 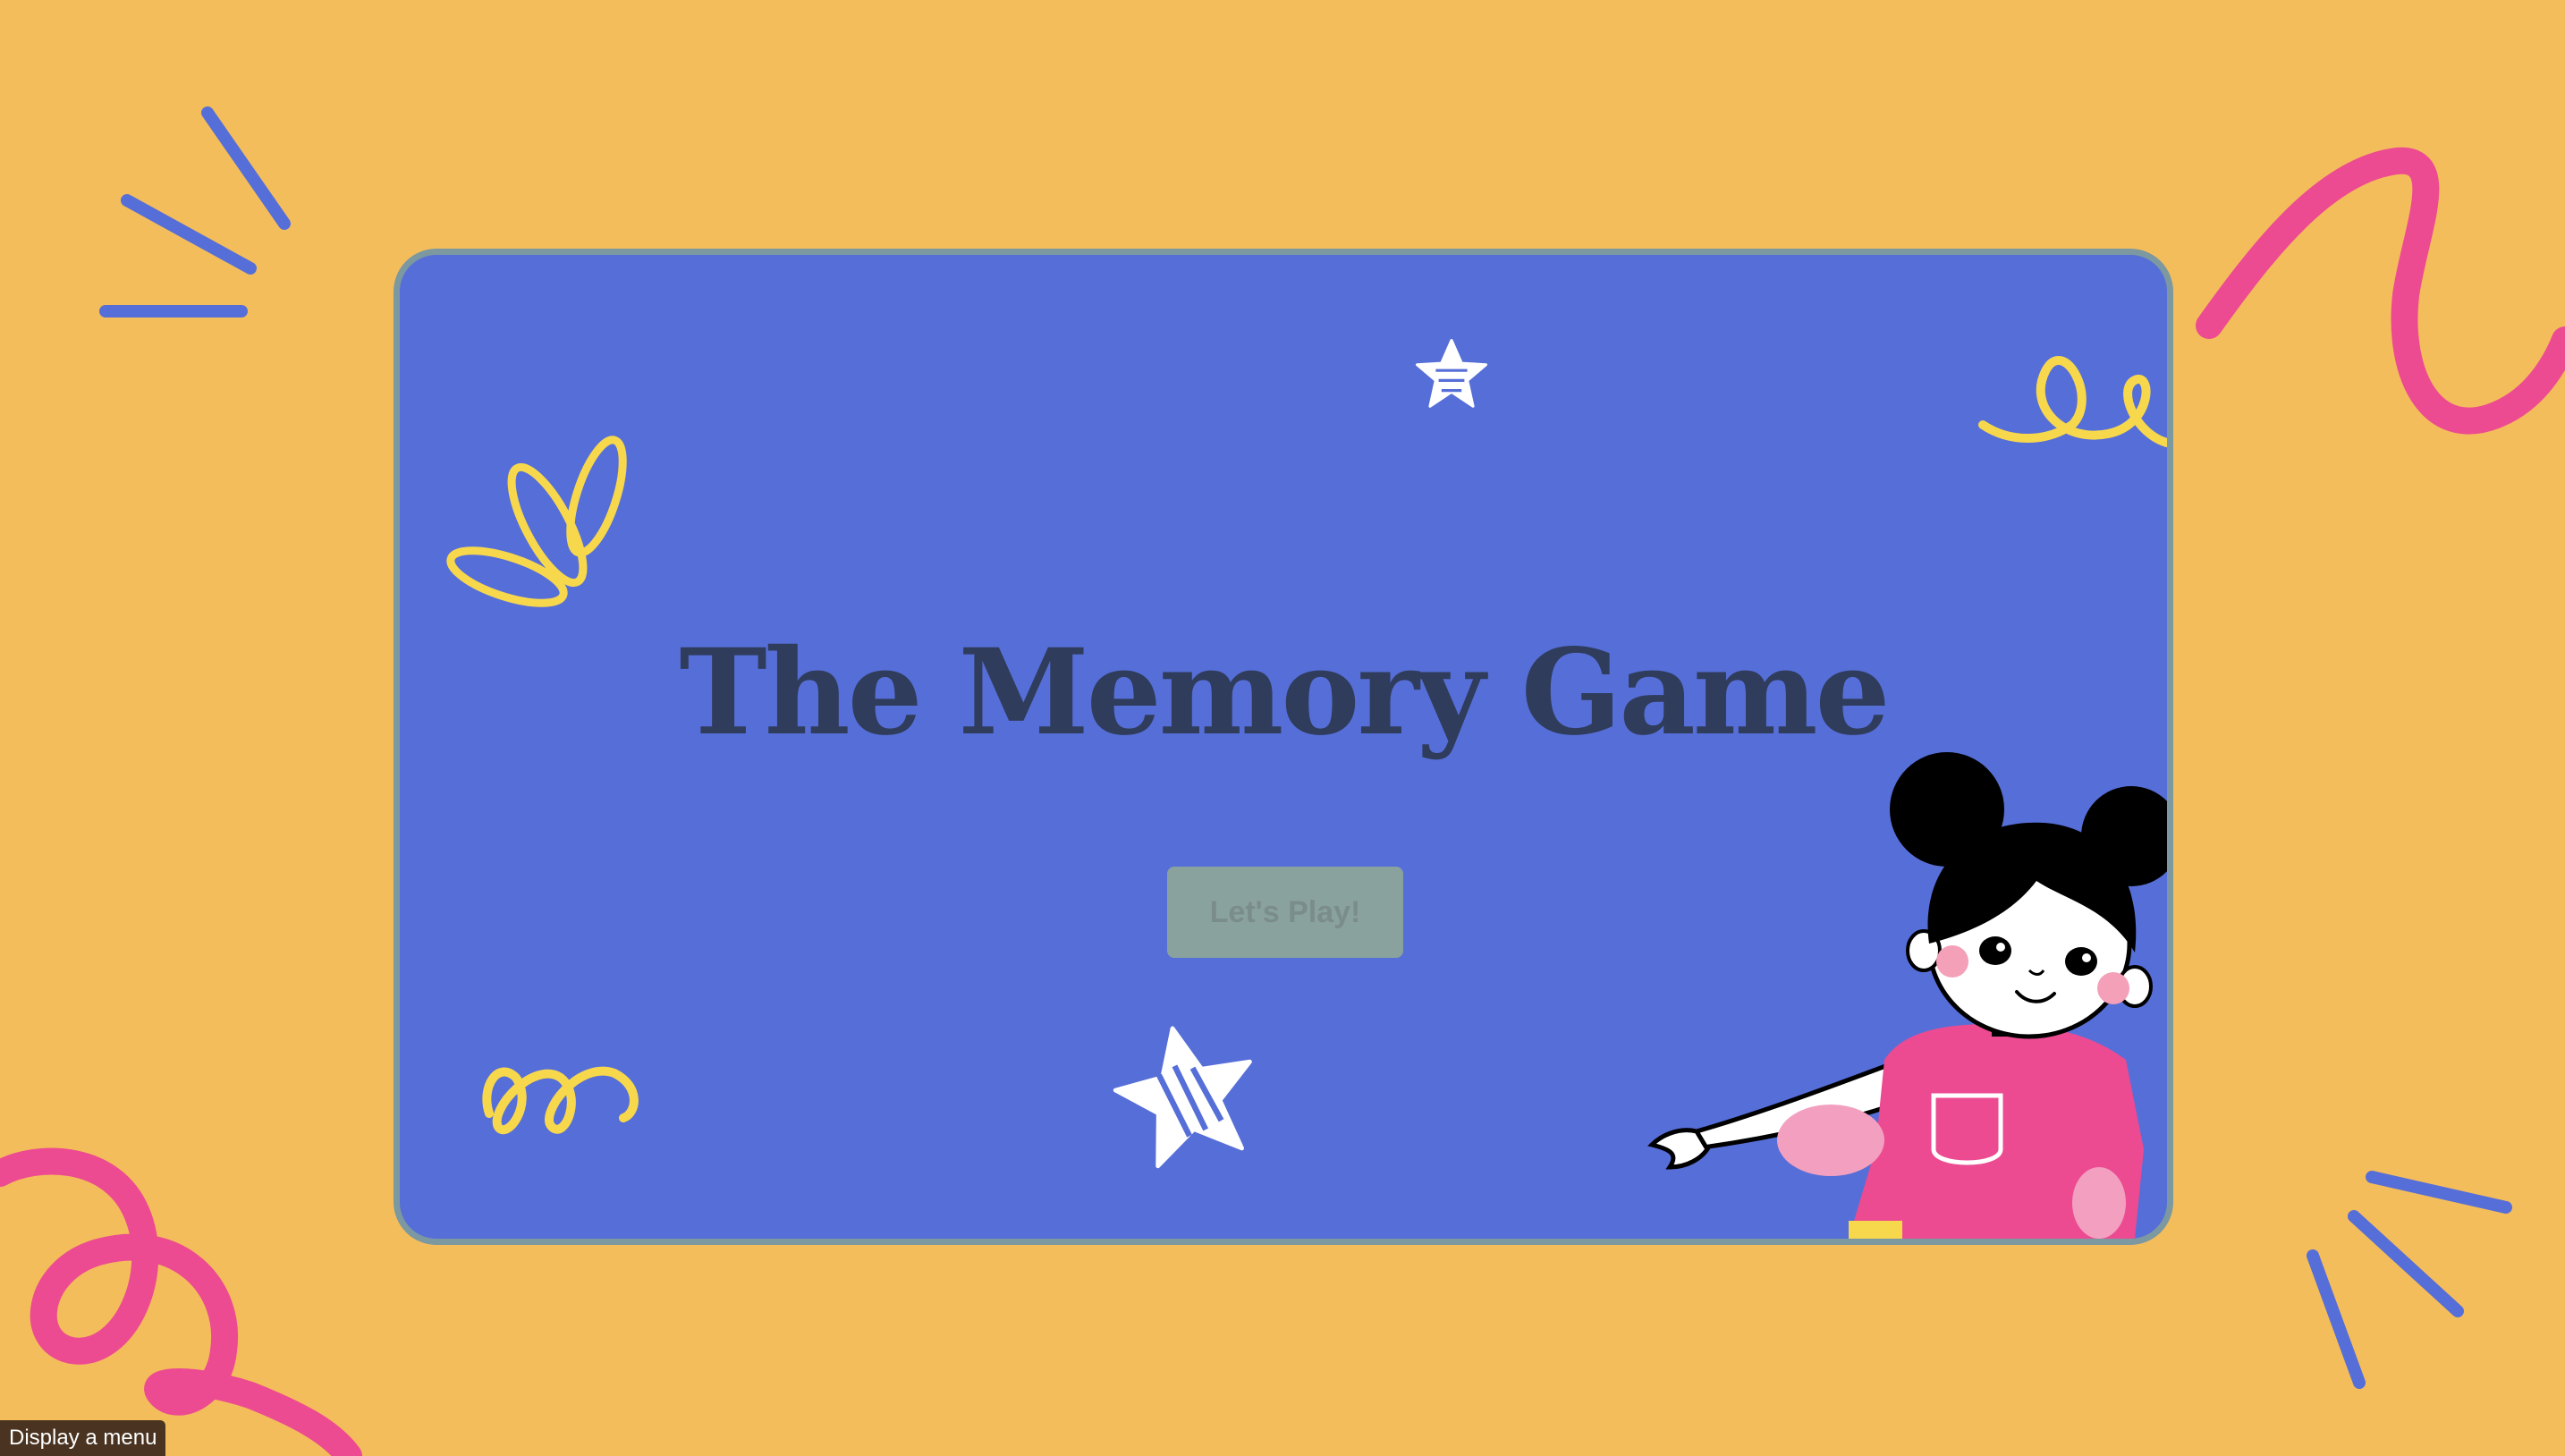 I want to click on large-star-decoration, so click(x=1182, y=1097).